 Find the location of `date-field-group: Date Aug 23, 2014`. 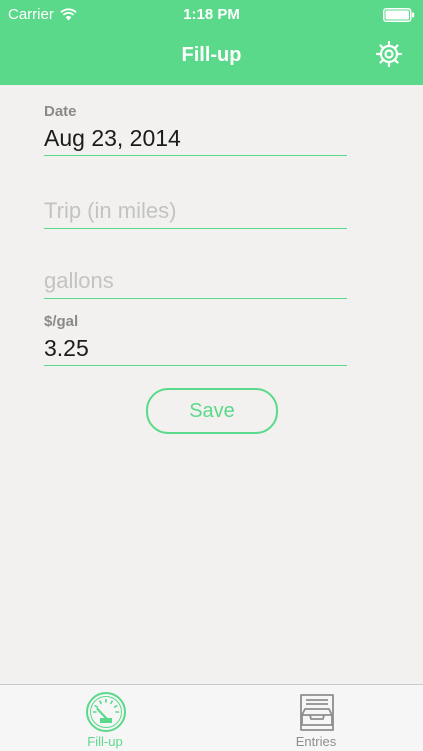

date-field-group: Date Aug 23, 2014 is located at coordinates (195, 129).